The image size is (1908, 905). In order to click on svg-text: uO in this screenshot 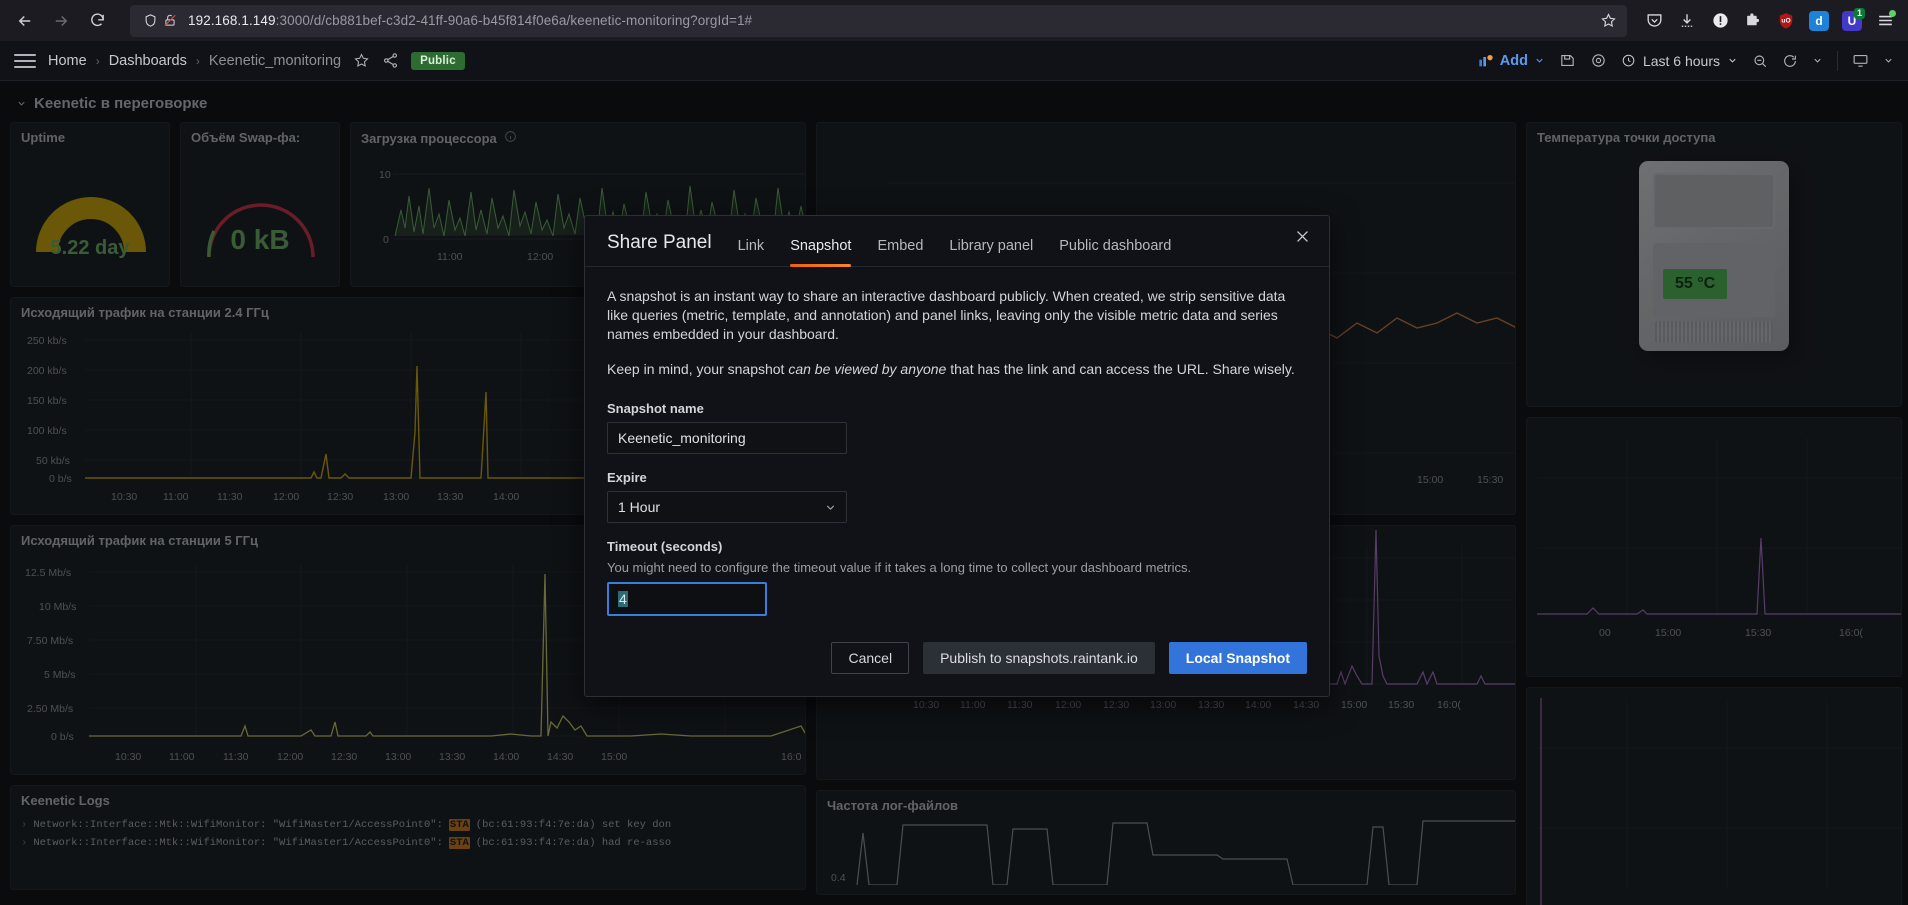, I will do `click(1785, 20)`.